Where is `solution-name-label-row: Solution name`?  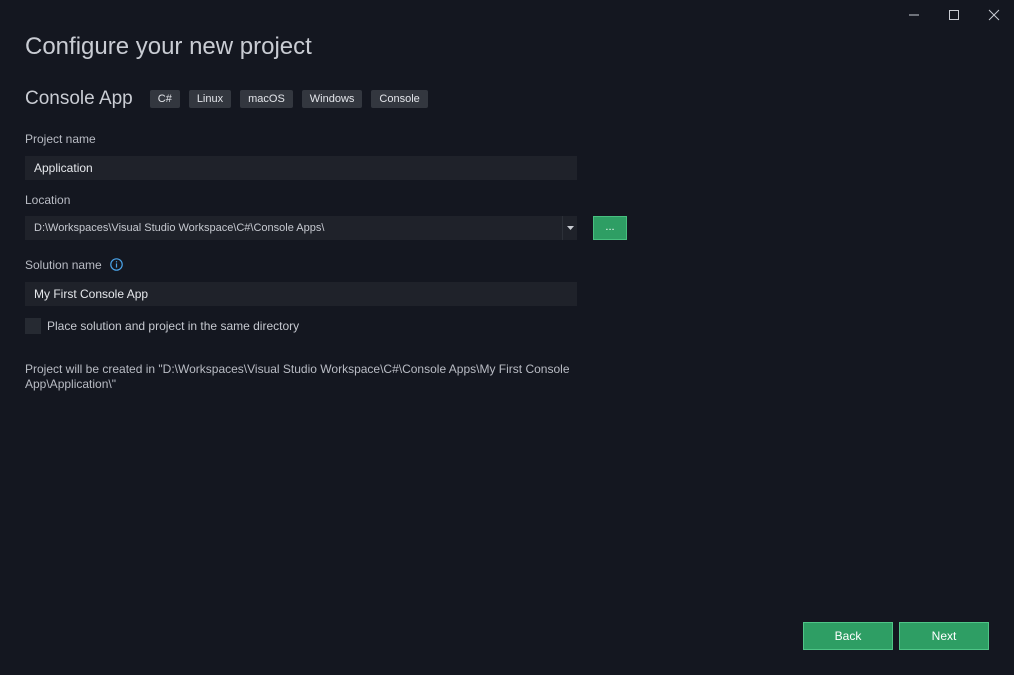 solution-name-label-row: Solution name is located at coordinates (74, 266).